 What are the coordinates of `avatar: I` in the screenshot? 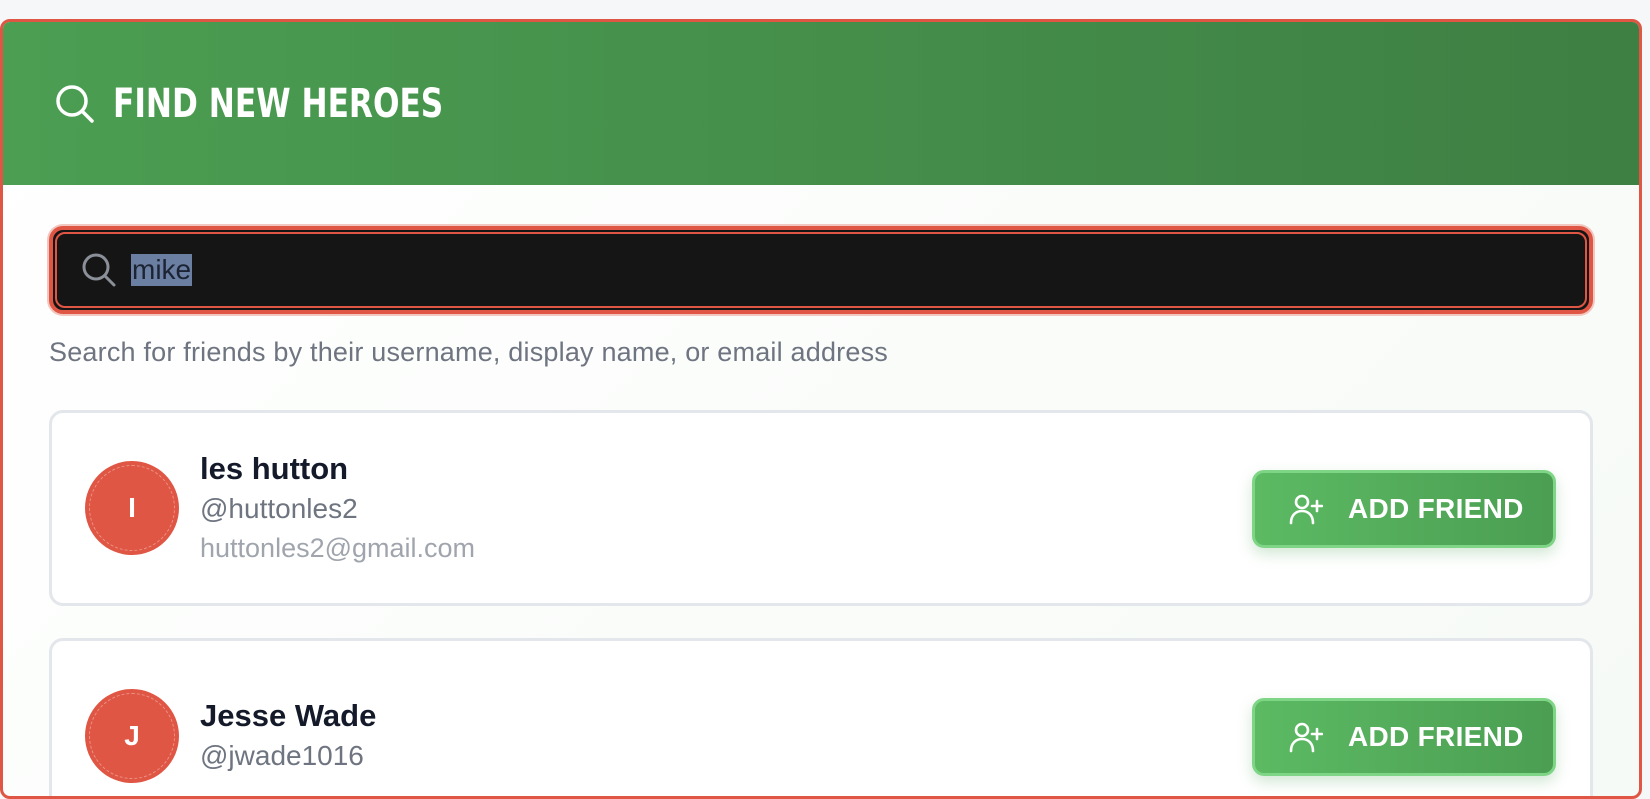 It's located at (132, 508).